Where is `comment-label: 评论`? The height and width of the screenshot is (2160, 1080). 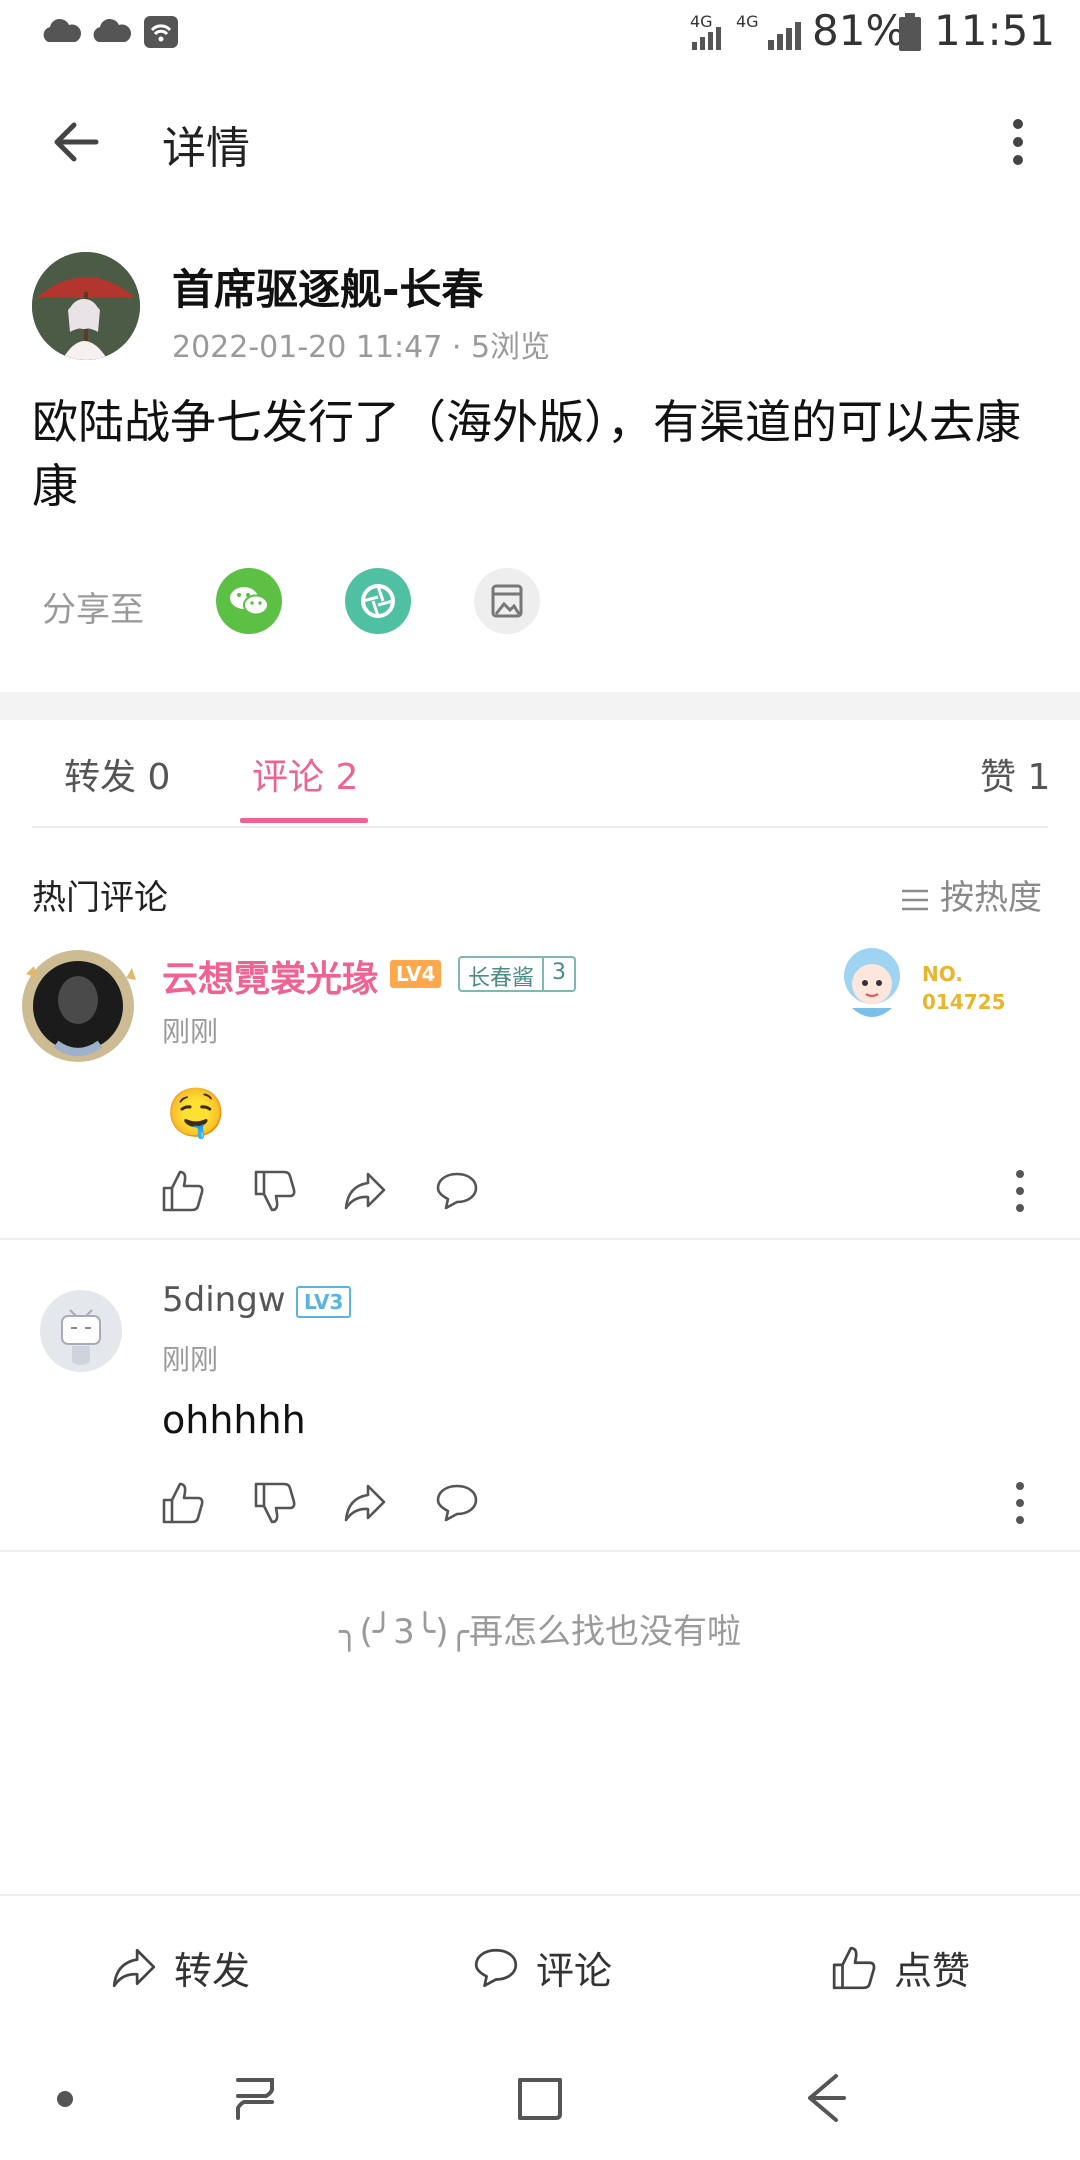
comment-label: 评论 is located at coordinates (574, 1971).